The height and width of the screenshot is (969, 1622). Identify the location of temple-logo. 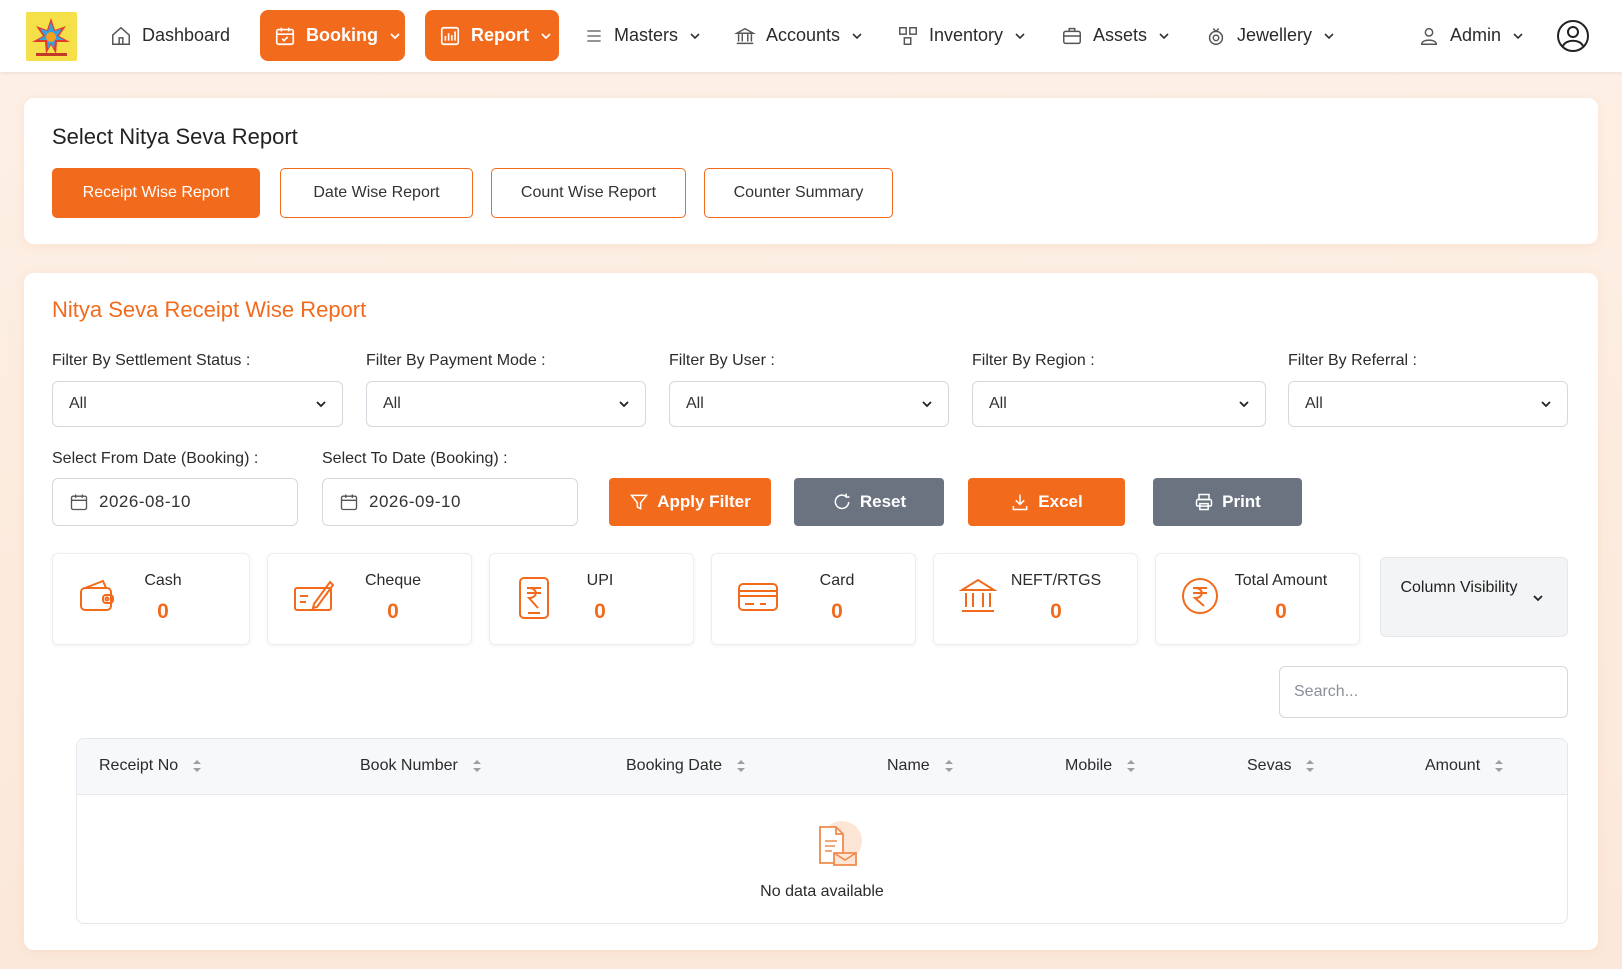
(51, 36).